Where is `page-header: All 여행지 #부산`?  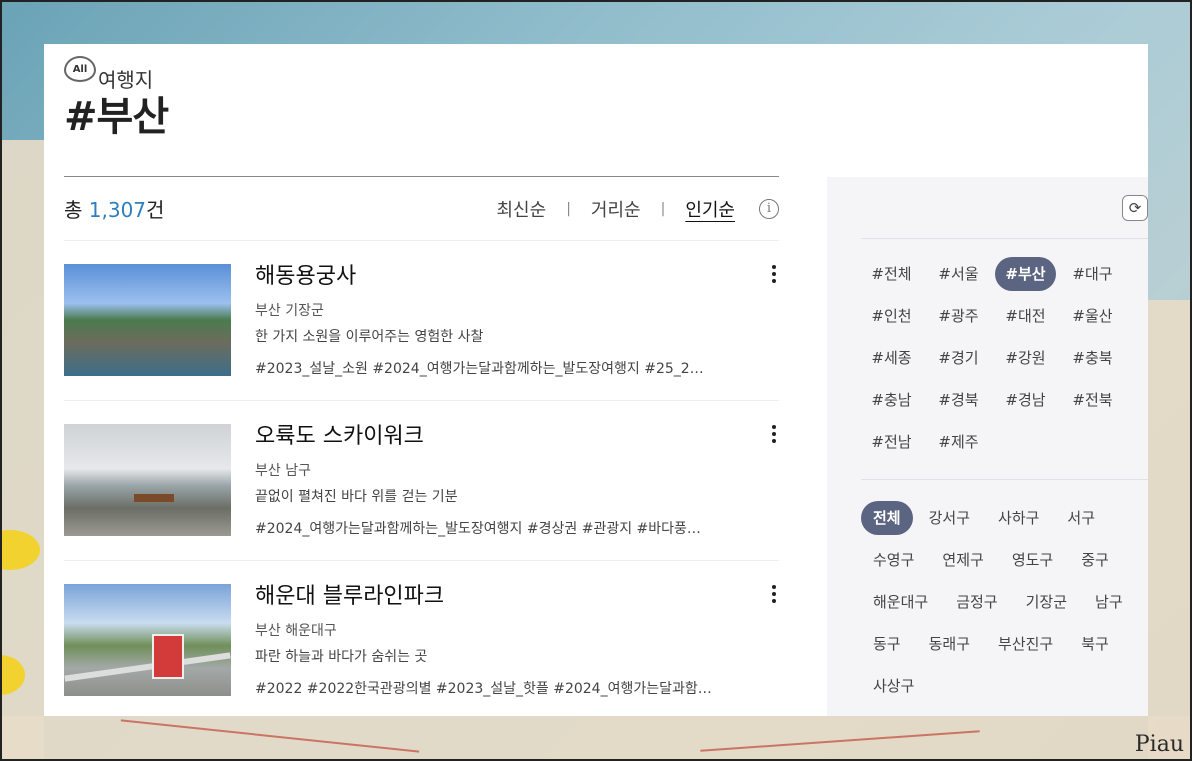
page-header: All 여행지 #부산 is located at coordinates (116, 99).